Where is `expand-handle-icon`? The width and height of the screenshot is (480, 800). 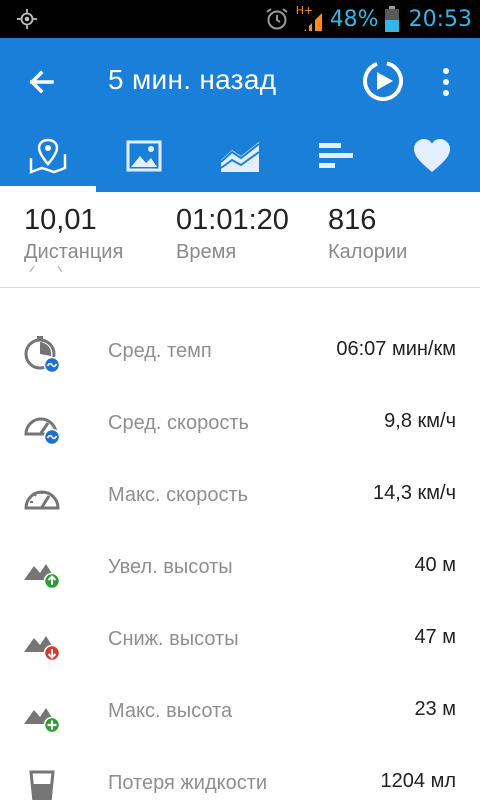 expand-handle-icon is located at coordinates (46, 269).